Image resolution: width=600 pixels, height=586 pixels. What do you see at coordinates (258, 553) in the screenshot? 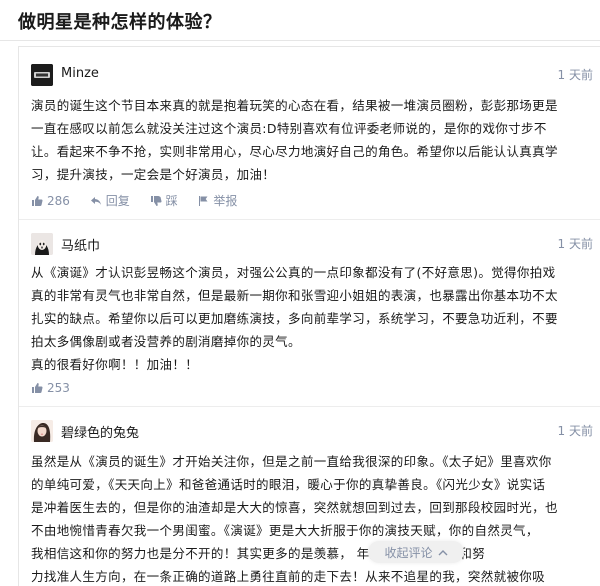
I see `comment-line: 我相信这和你的努力也是分不开的！其实更多的是羡慕， 年纪就能凭借天赋和努` at bounding box center [258, 553].